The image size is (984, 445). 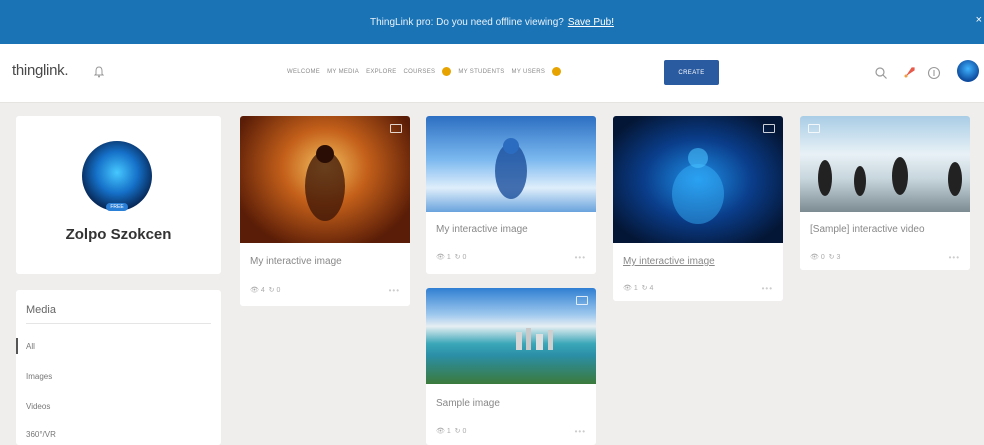 What do you see at coordinates (934, 73) in the screenshot?
I see `help-icon` at bounding box center [934, 73].